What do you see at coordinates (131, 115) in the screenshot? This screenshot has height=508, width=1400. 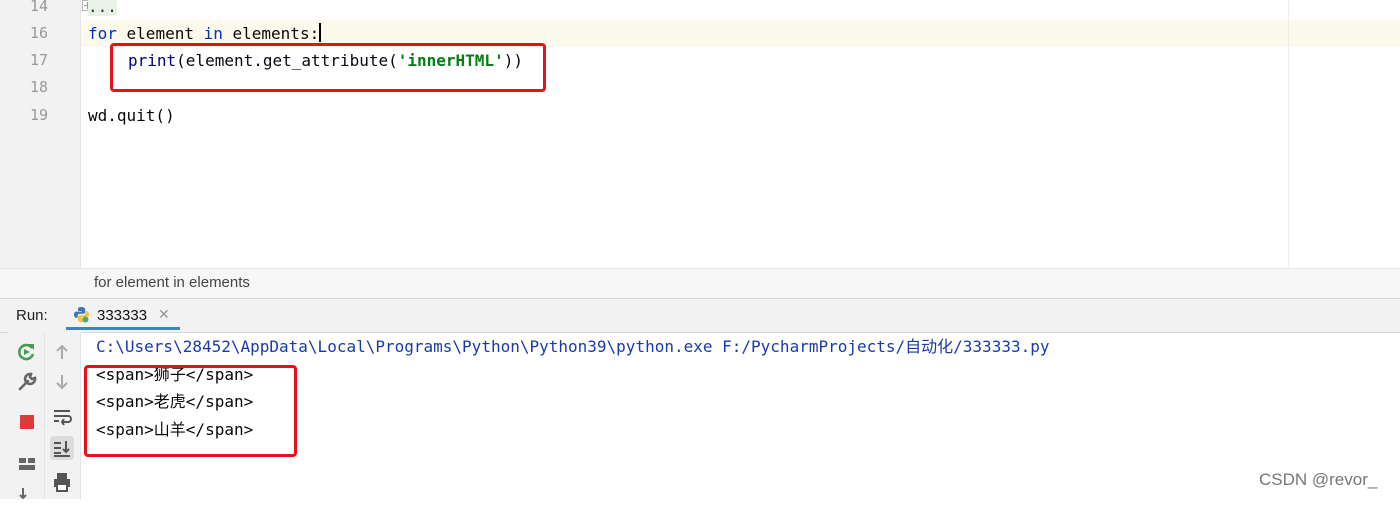 I see `code-line: wd.quit()` at bounding box center [131, 115].